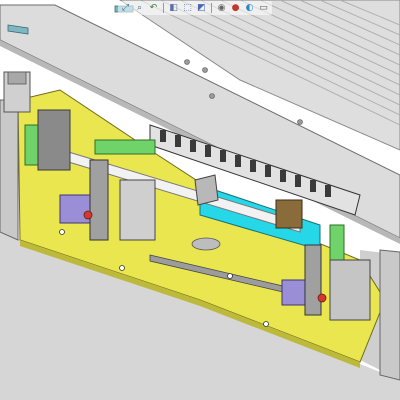  I want to click on left-green-bracket, so click(32, 145).